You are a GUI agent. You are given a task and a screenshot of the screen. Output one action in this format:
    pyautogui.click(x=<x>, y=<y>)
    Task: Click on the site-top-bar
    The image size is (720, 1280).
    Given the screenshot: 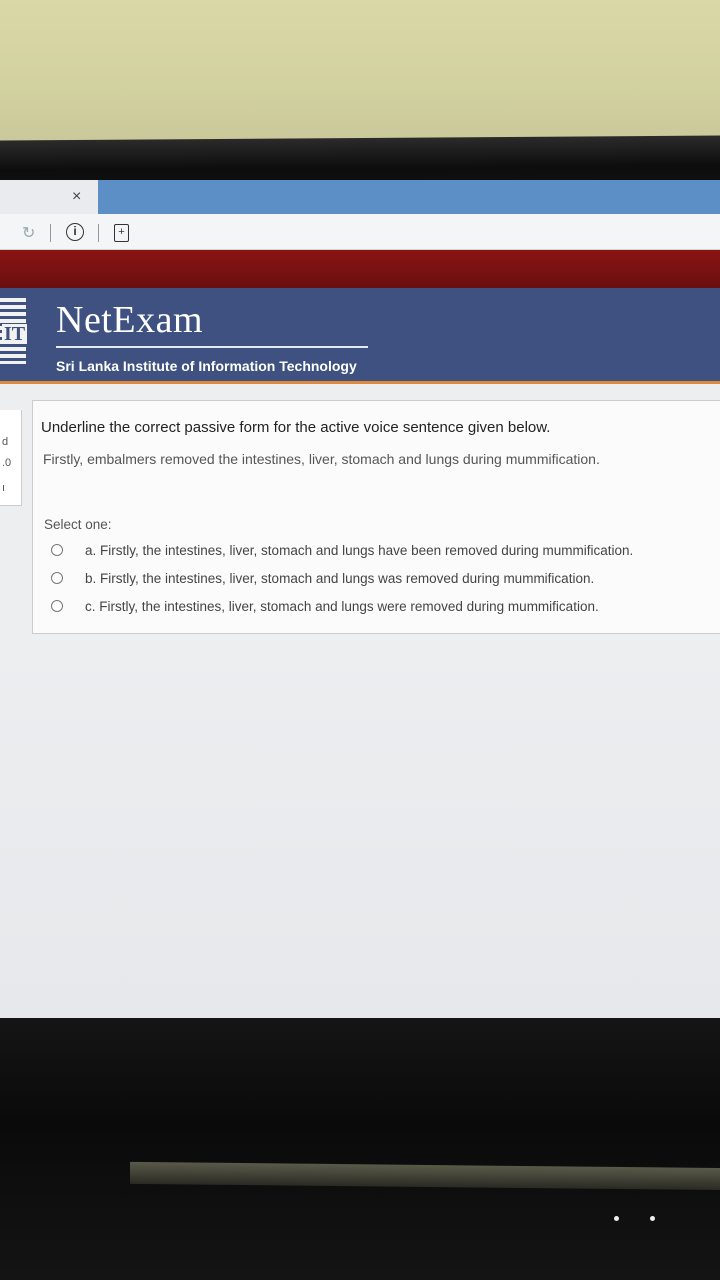 What is the action you would take?
    pyautogui.click(x=360, y=269)
    